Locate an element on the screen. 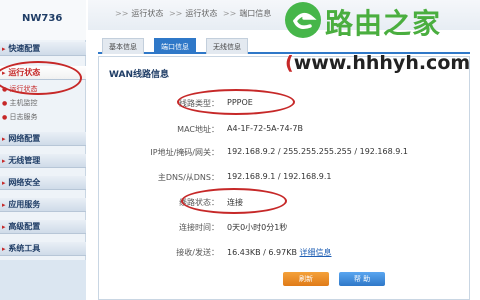 The width and height of the screenshot is (480, 300). ip-mask-gateway-label: IP地址/掩码/网关： is located at coordinates (184, 152).